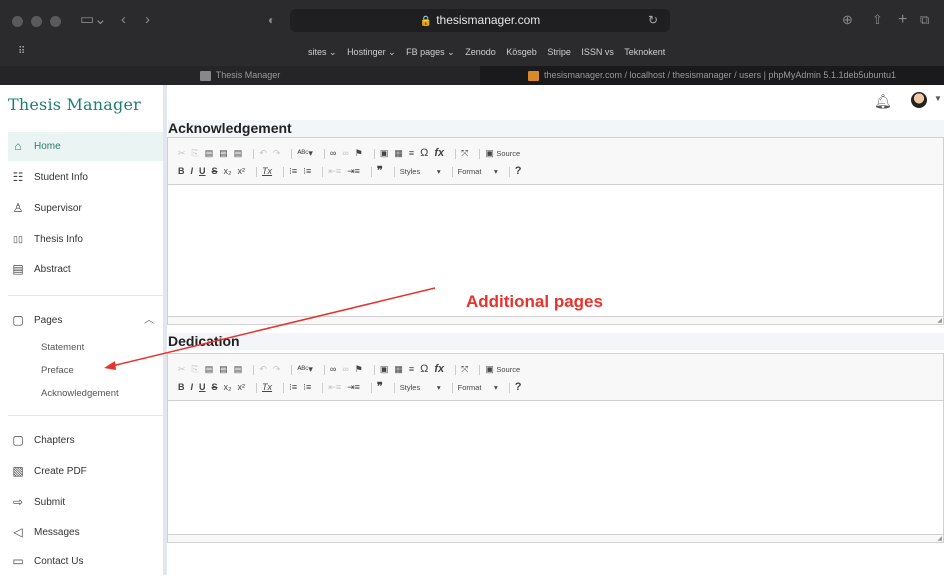 The image size is (944, 576). I want to click on remove-format-icon: Tx, so click(267, 171).